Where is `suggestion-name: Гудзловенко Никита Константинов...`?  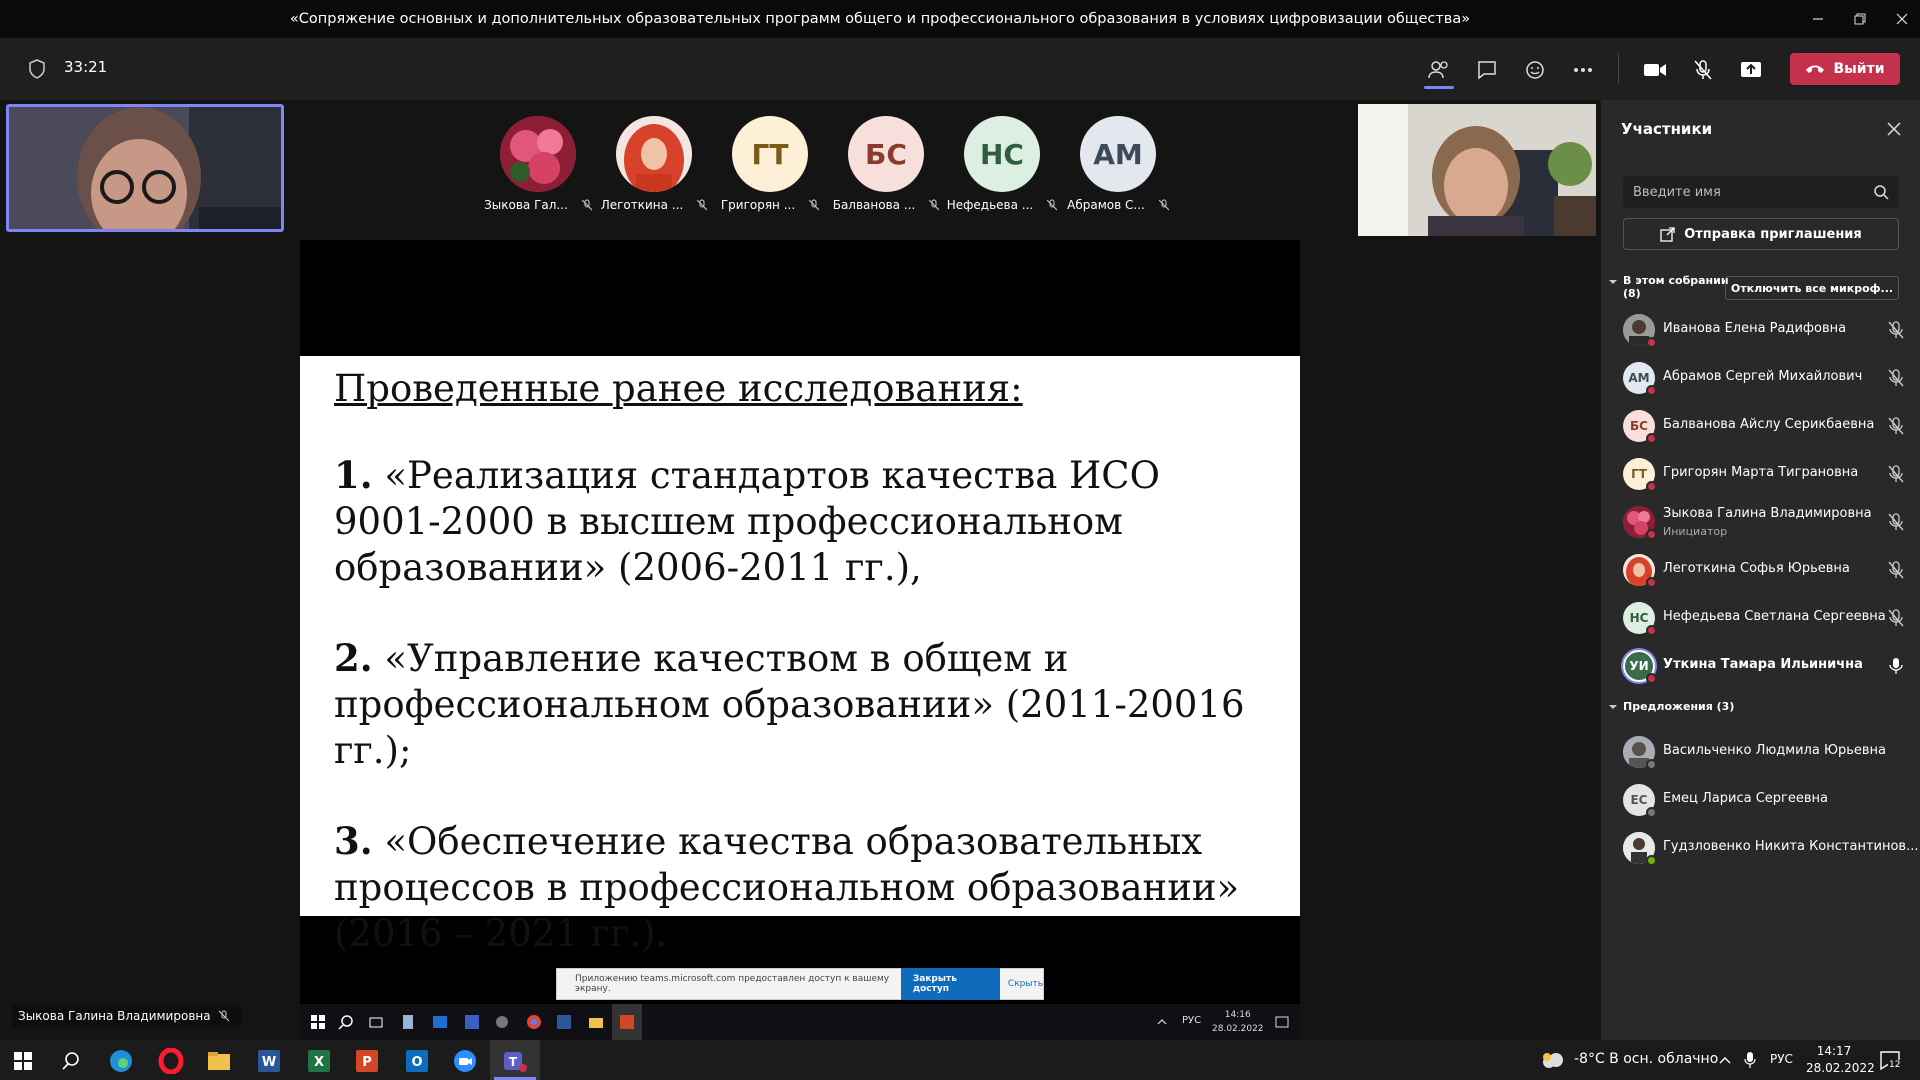
suggestion-name: Гудзловенко Никита Константинов... is located at coordinates (1791, 846).